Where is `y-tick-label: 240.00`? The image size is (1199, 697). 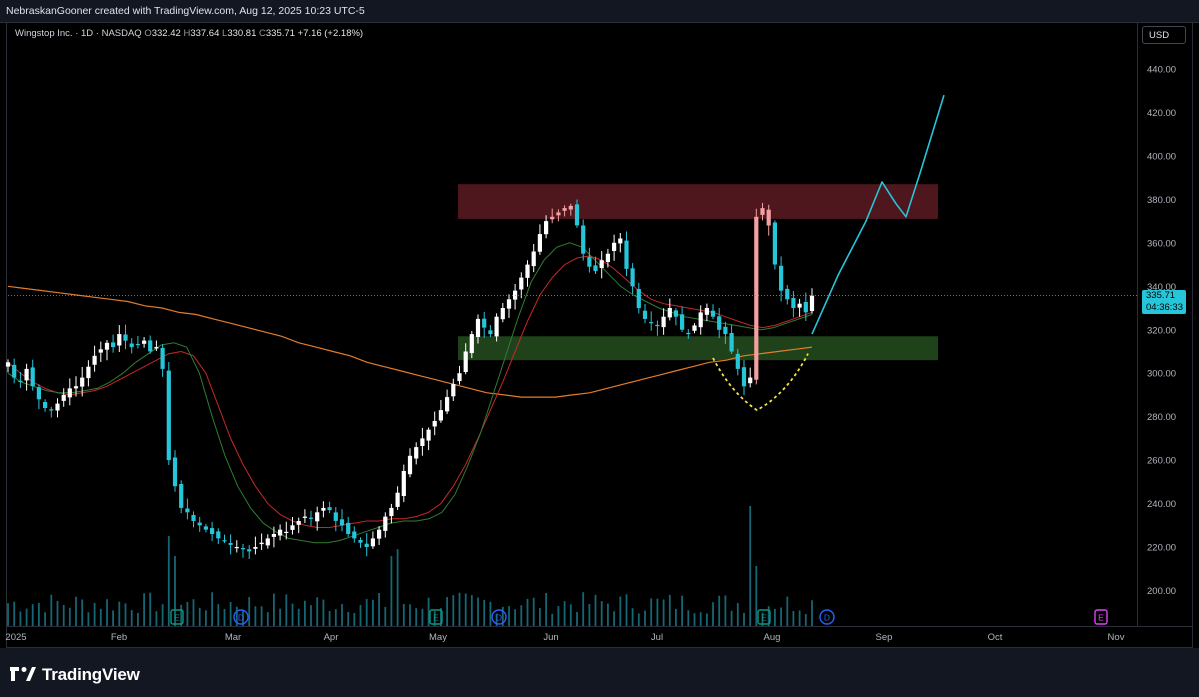
y-tick-label: 240.00 is located at coordinates (1161, 504).